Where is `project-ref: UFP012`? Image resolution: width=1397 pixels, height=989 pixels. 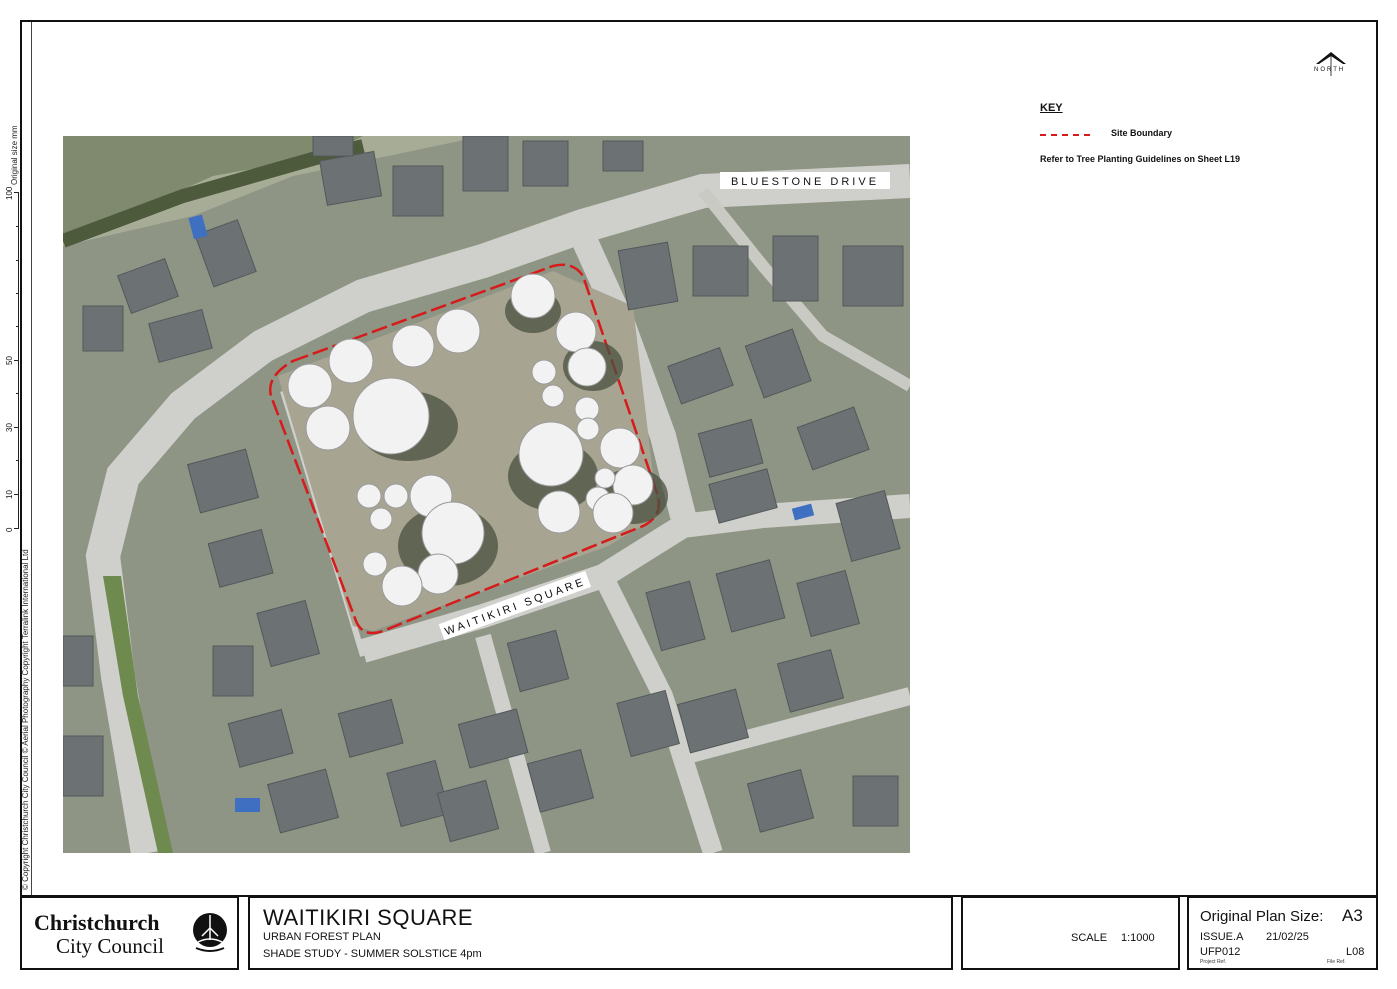
project-ref: UFP012 is located at coordinates (1220, 952).